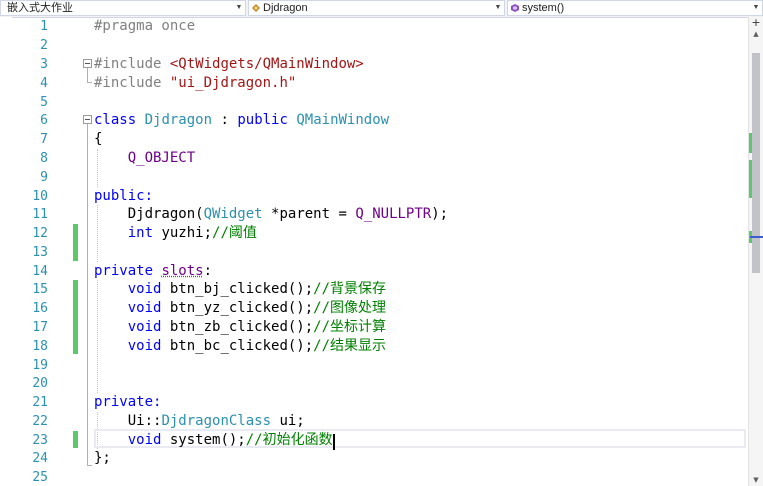 This screenshot has height=486, width=763. I want to click on method-icon, so click(515, 8).